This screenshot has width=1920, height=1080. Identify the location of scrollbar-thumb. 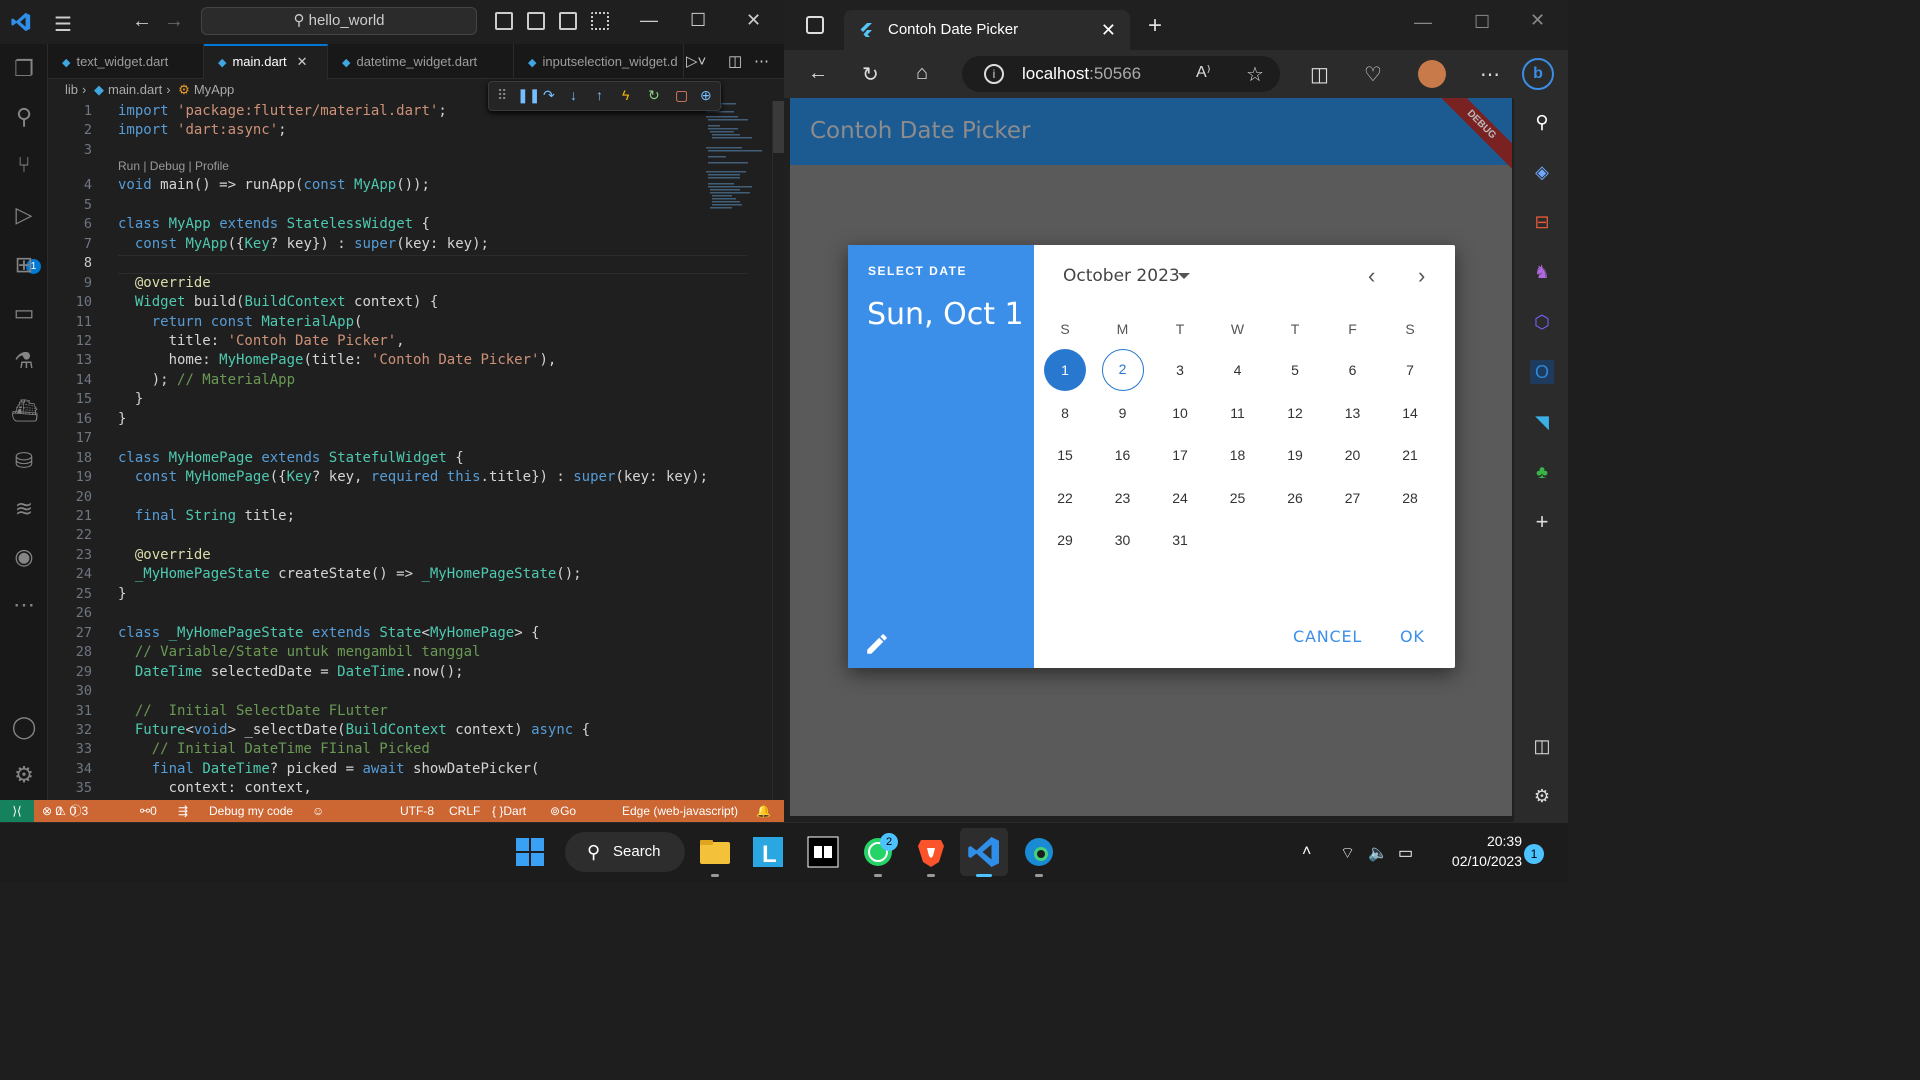
(778, 127).